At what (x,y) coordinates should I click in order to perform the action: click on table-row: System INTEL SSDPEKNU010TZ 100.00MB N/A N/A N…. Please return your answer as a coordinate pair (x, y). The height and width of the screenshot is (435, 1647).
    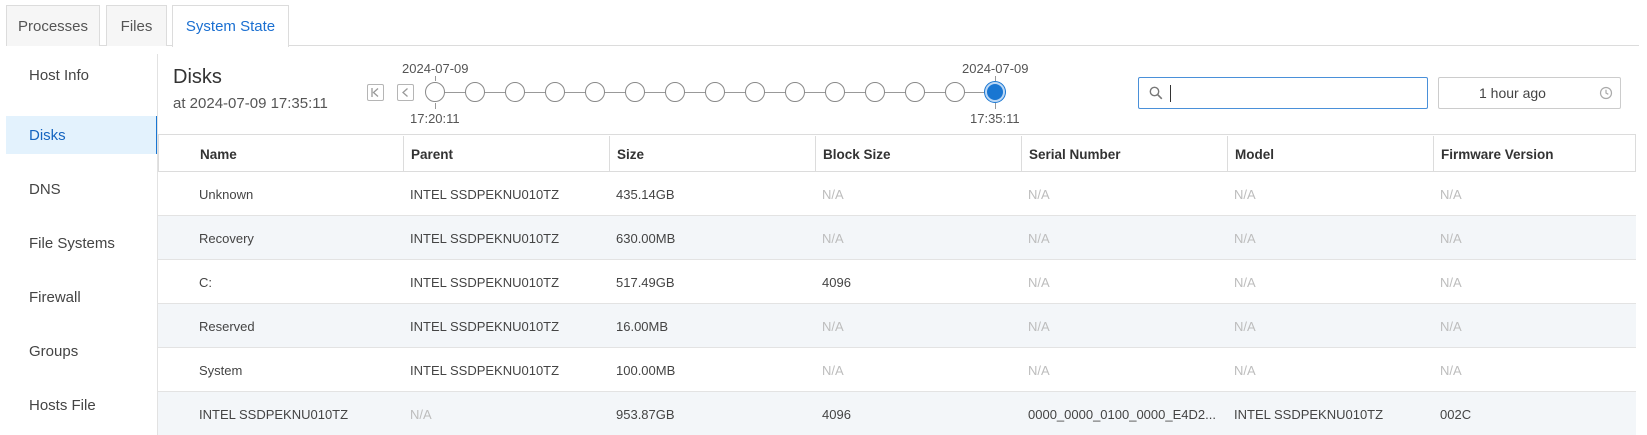
    Looking at the image, I should click on (897, 370).